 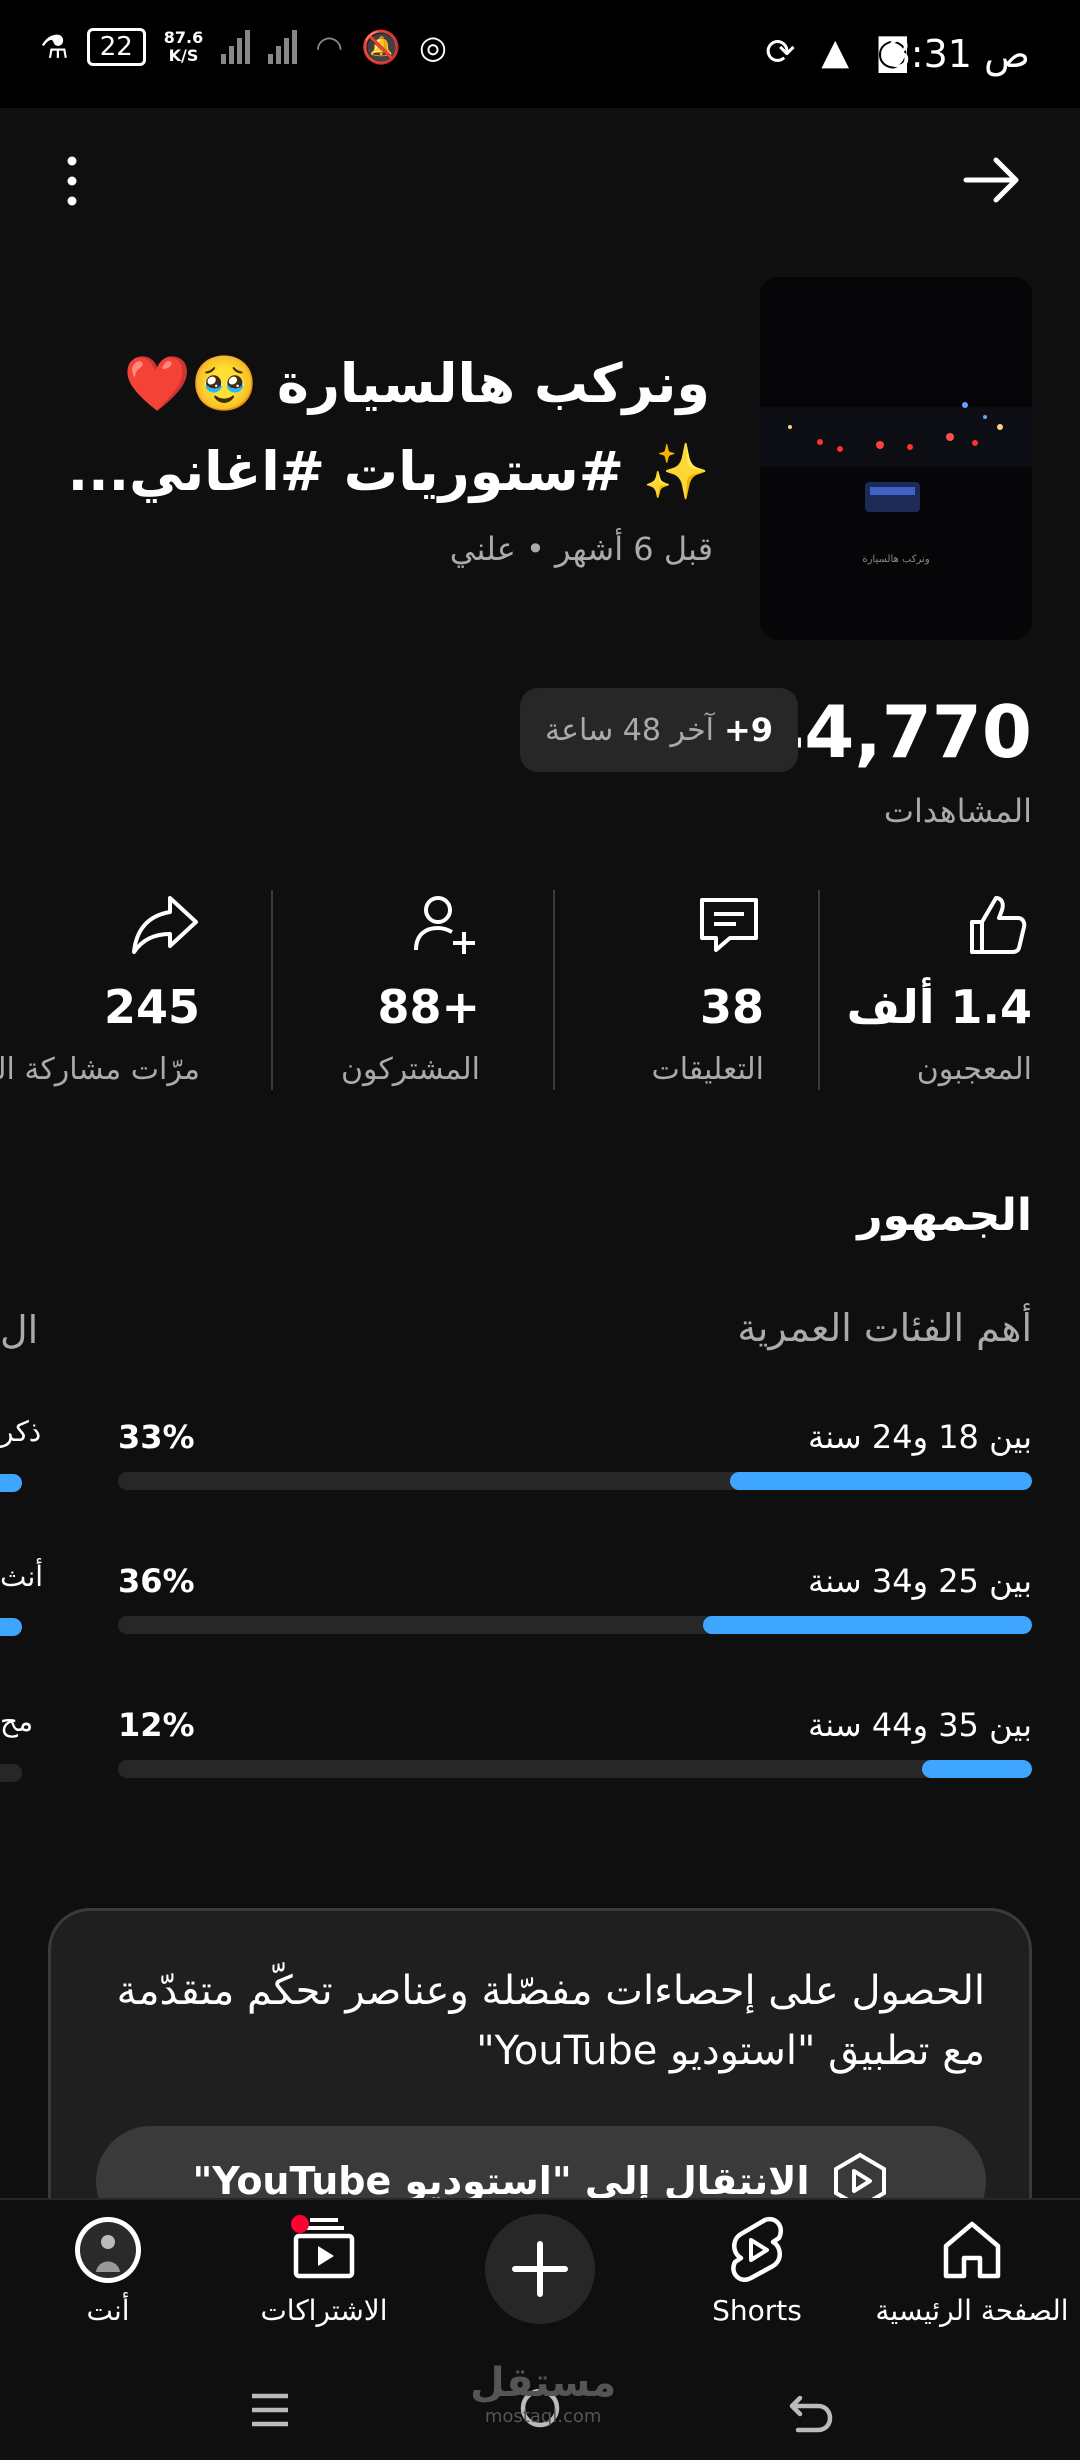 I want to click on chip-text: آخر 48 ساعة, so click(x=629, y=730).